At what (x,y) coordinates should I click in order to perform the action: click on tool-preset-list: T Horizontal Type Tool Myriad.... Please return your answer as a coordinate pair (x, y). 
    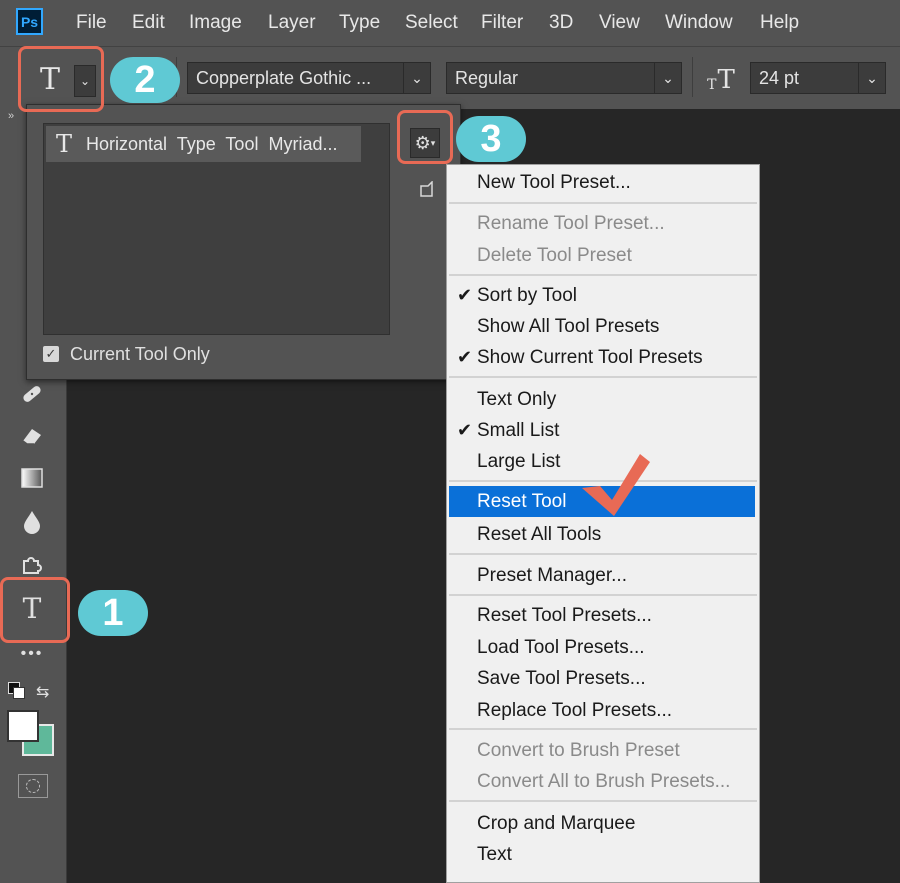
    Looking at the image, I should click on (216, 229).